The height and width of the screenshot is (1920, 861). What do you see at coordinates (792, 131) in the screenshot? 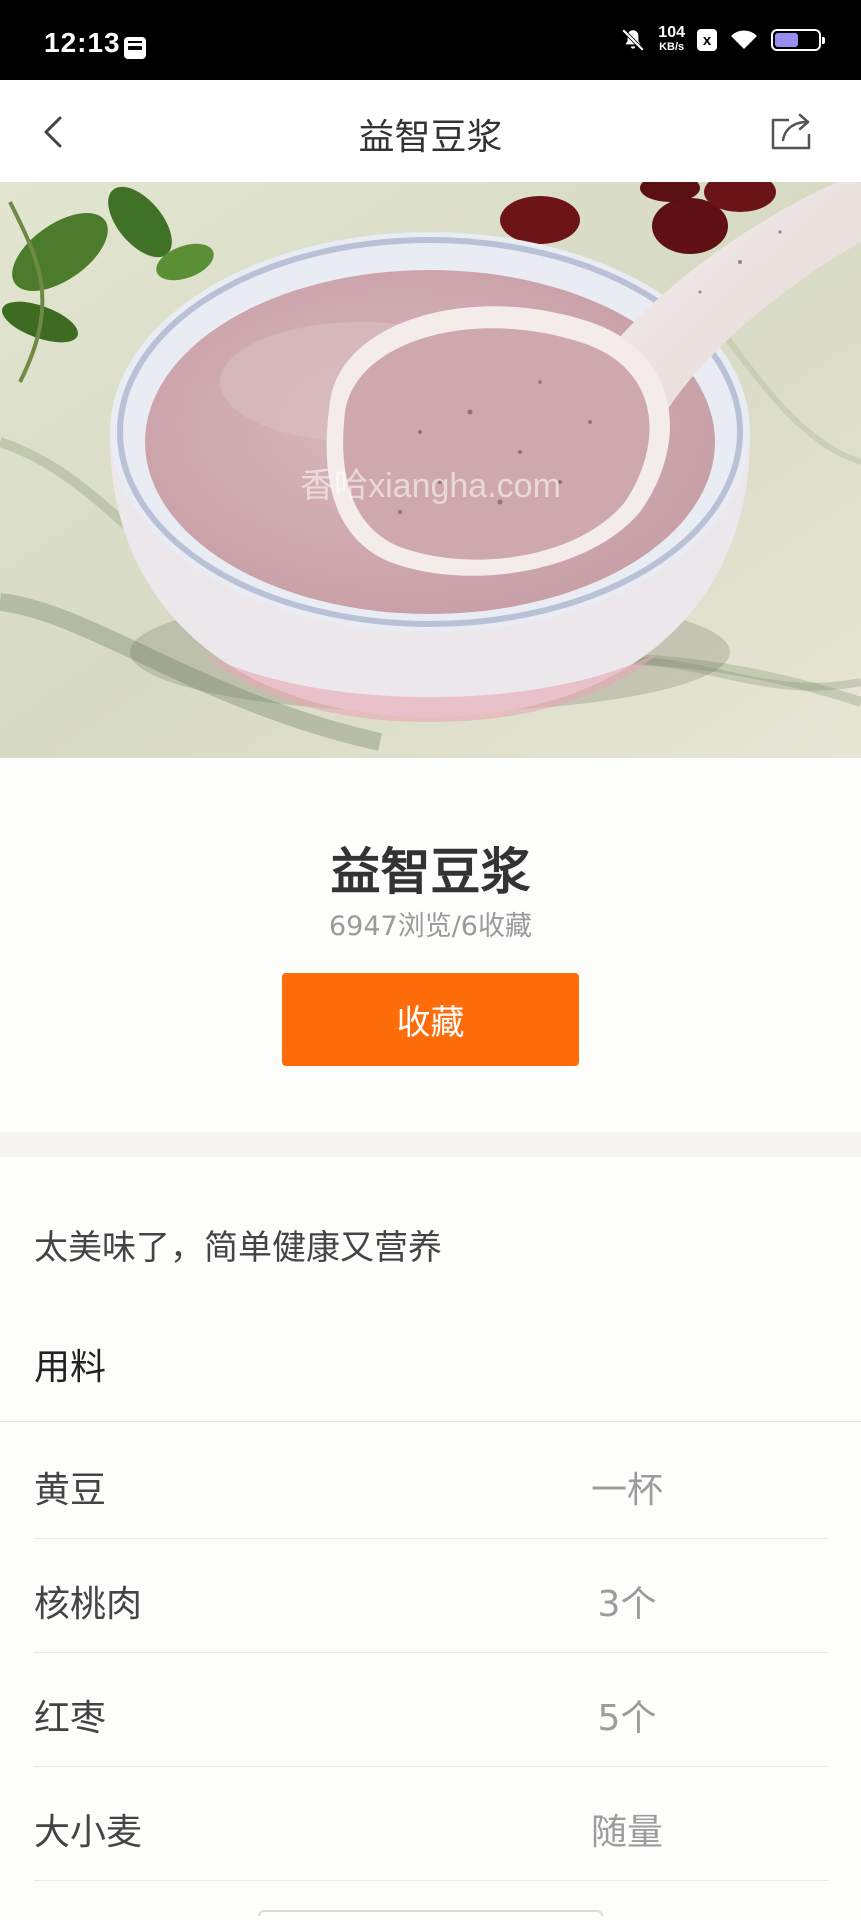
I see `share-icon` at bounding box center [792, 131].